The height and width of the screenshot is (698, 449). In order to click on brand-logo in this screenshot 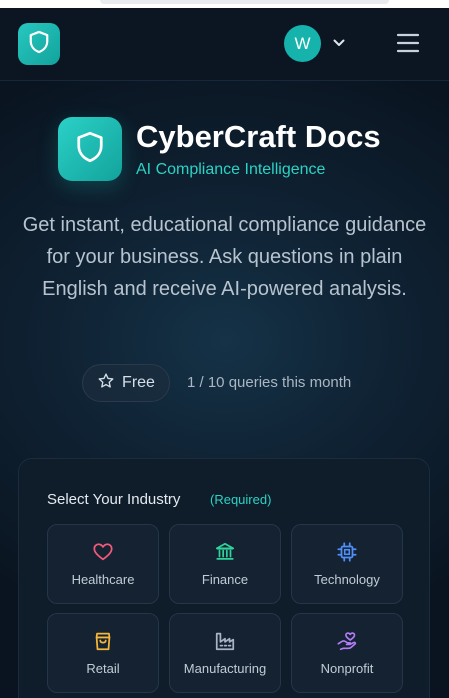, I will do `click(90, 149)`.